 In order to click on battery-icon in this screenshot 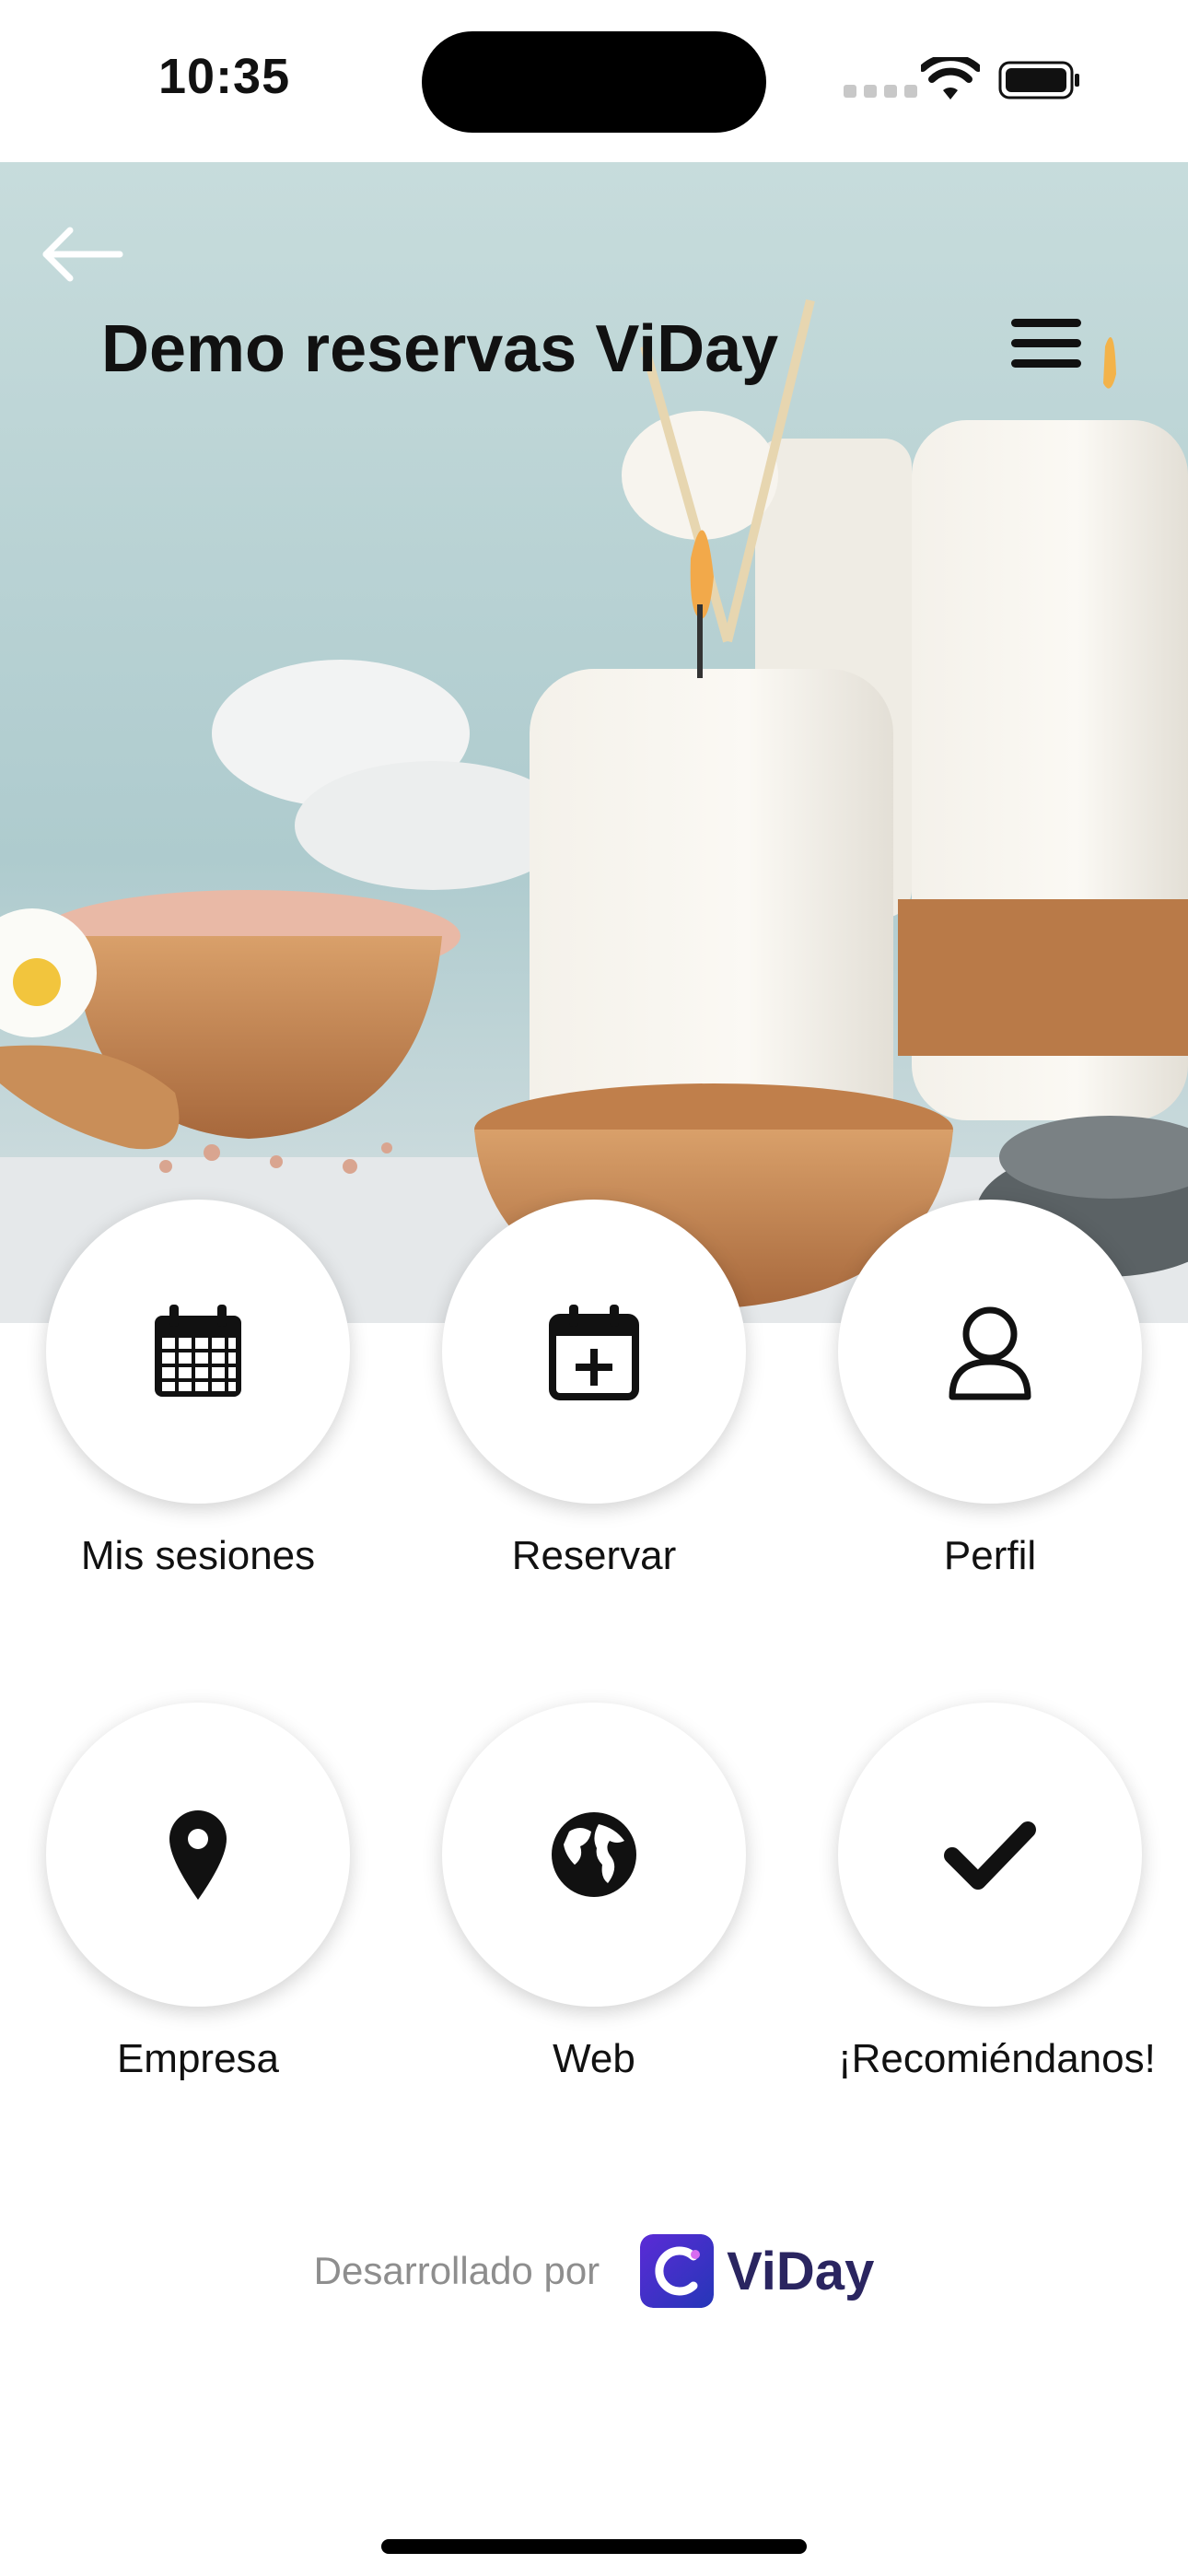, I will do `click(1038, 80)`.